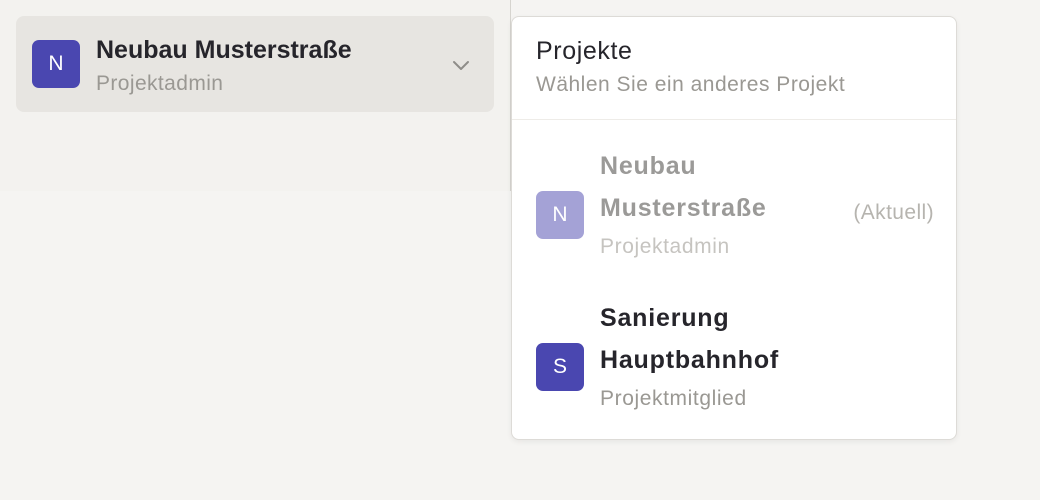 This screenshot has height=500, width=1040. I want to click on project-option-avatar: N, so click(560, 215).